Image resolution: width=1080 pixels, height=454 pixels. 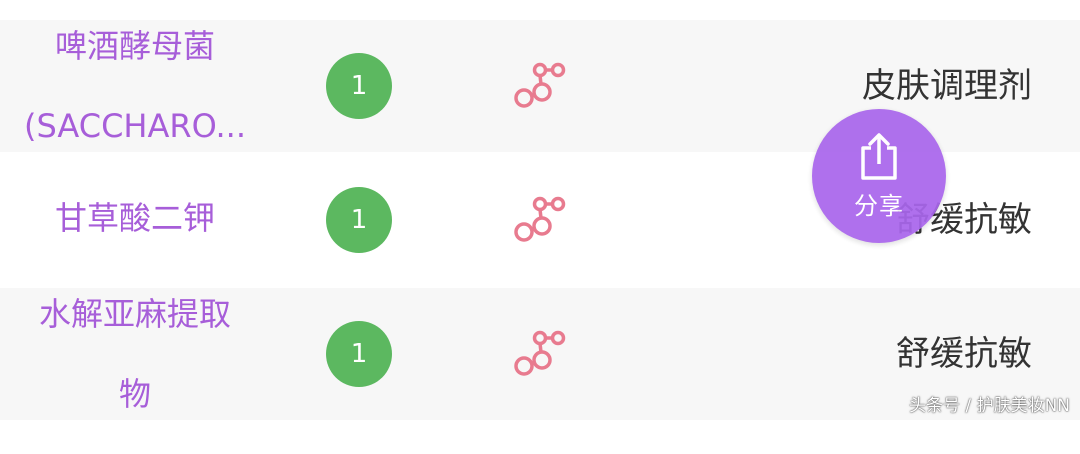 I want to click on share-label: 分享, so click(x=879, y=205).